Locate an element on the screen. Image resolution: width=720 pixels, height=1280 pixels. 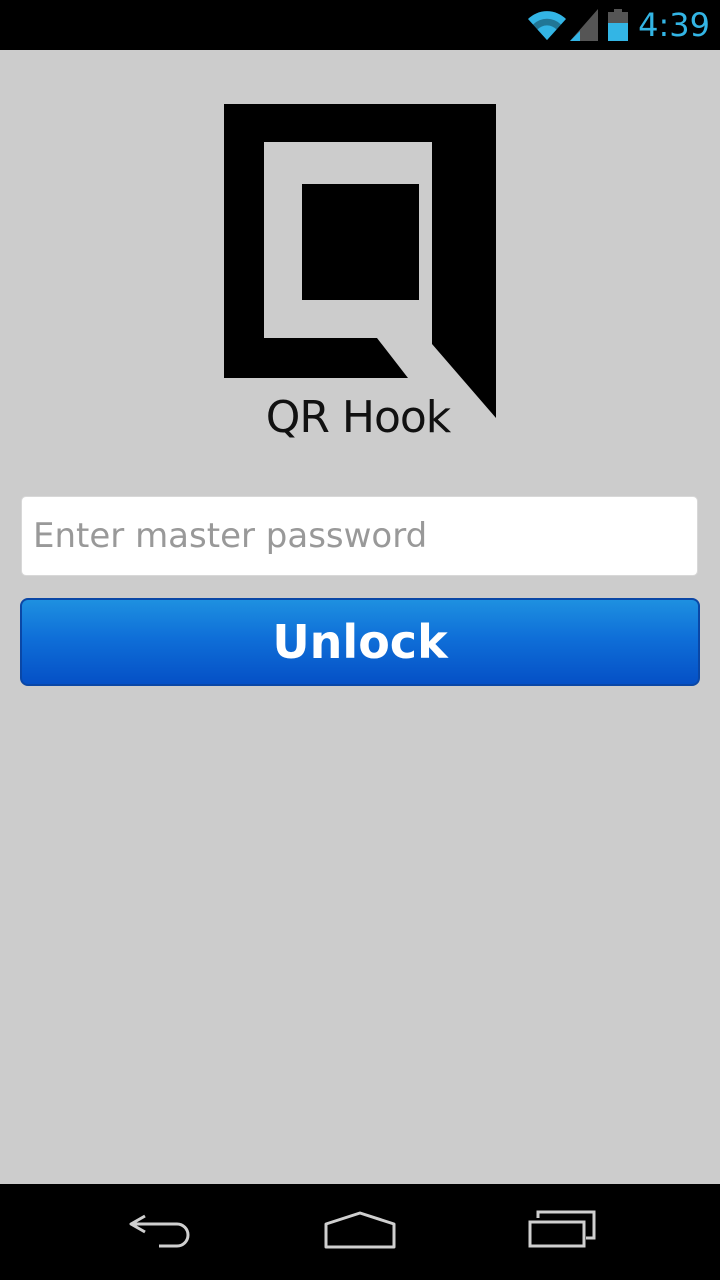
app-name: QR Hook is located at coordinates (358, 417).